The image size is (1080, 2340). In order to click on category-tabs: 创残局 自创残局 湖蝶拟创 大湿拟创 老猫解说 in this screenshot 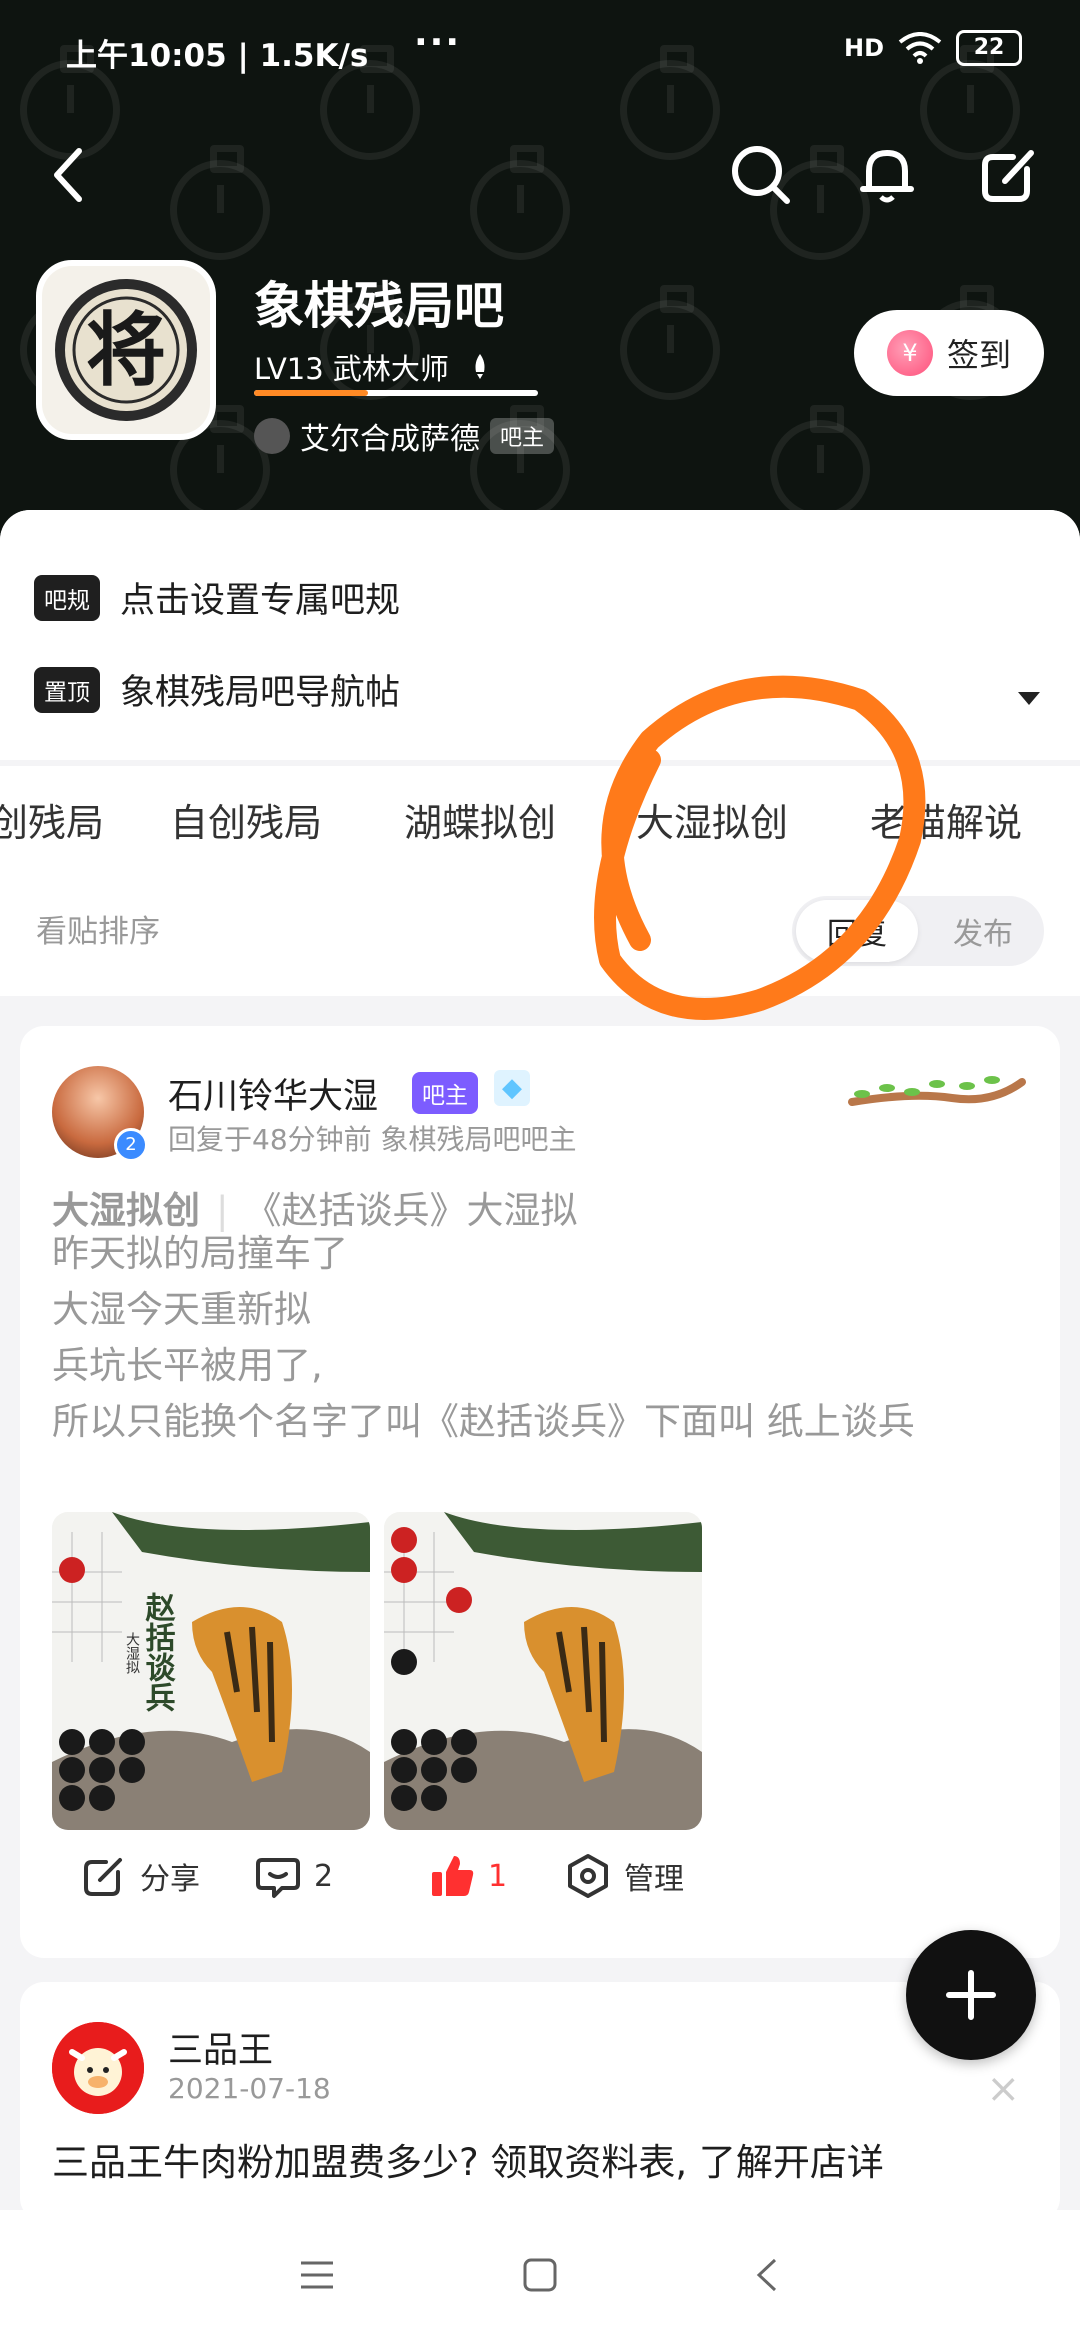, I will do `click(540, 816)`.